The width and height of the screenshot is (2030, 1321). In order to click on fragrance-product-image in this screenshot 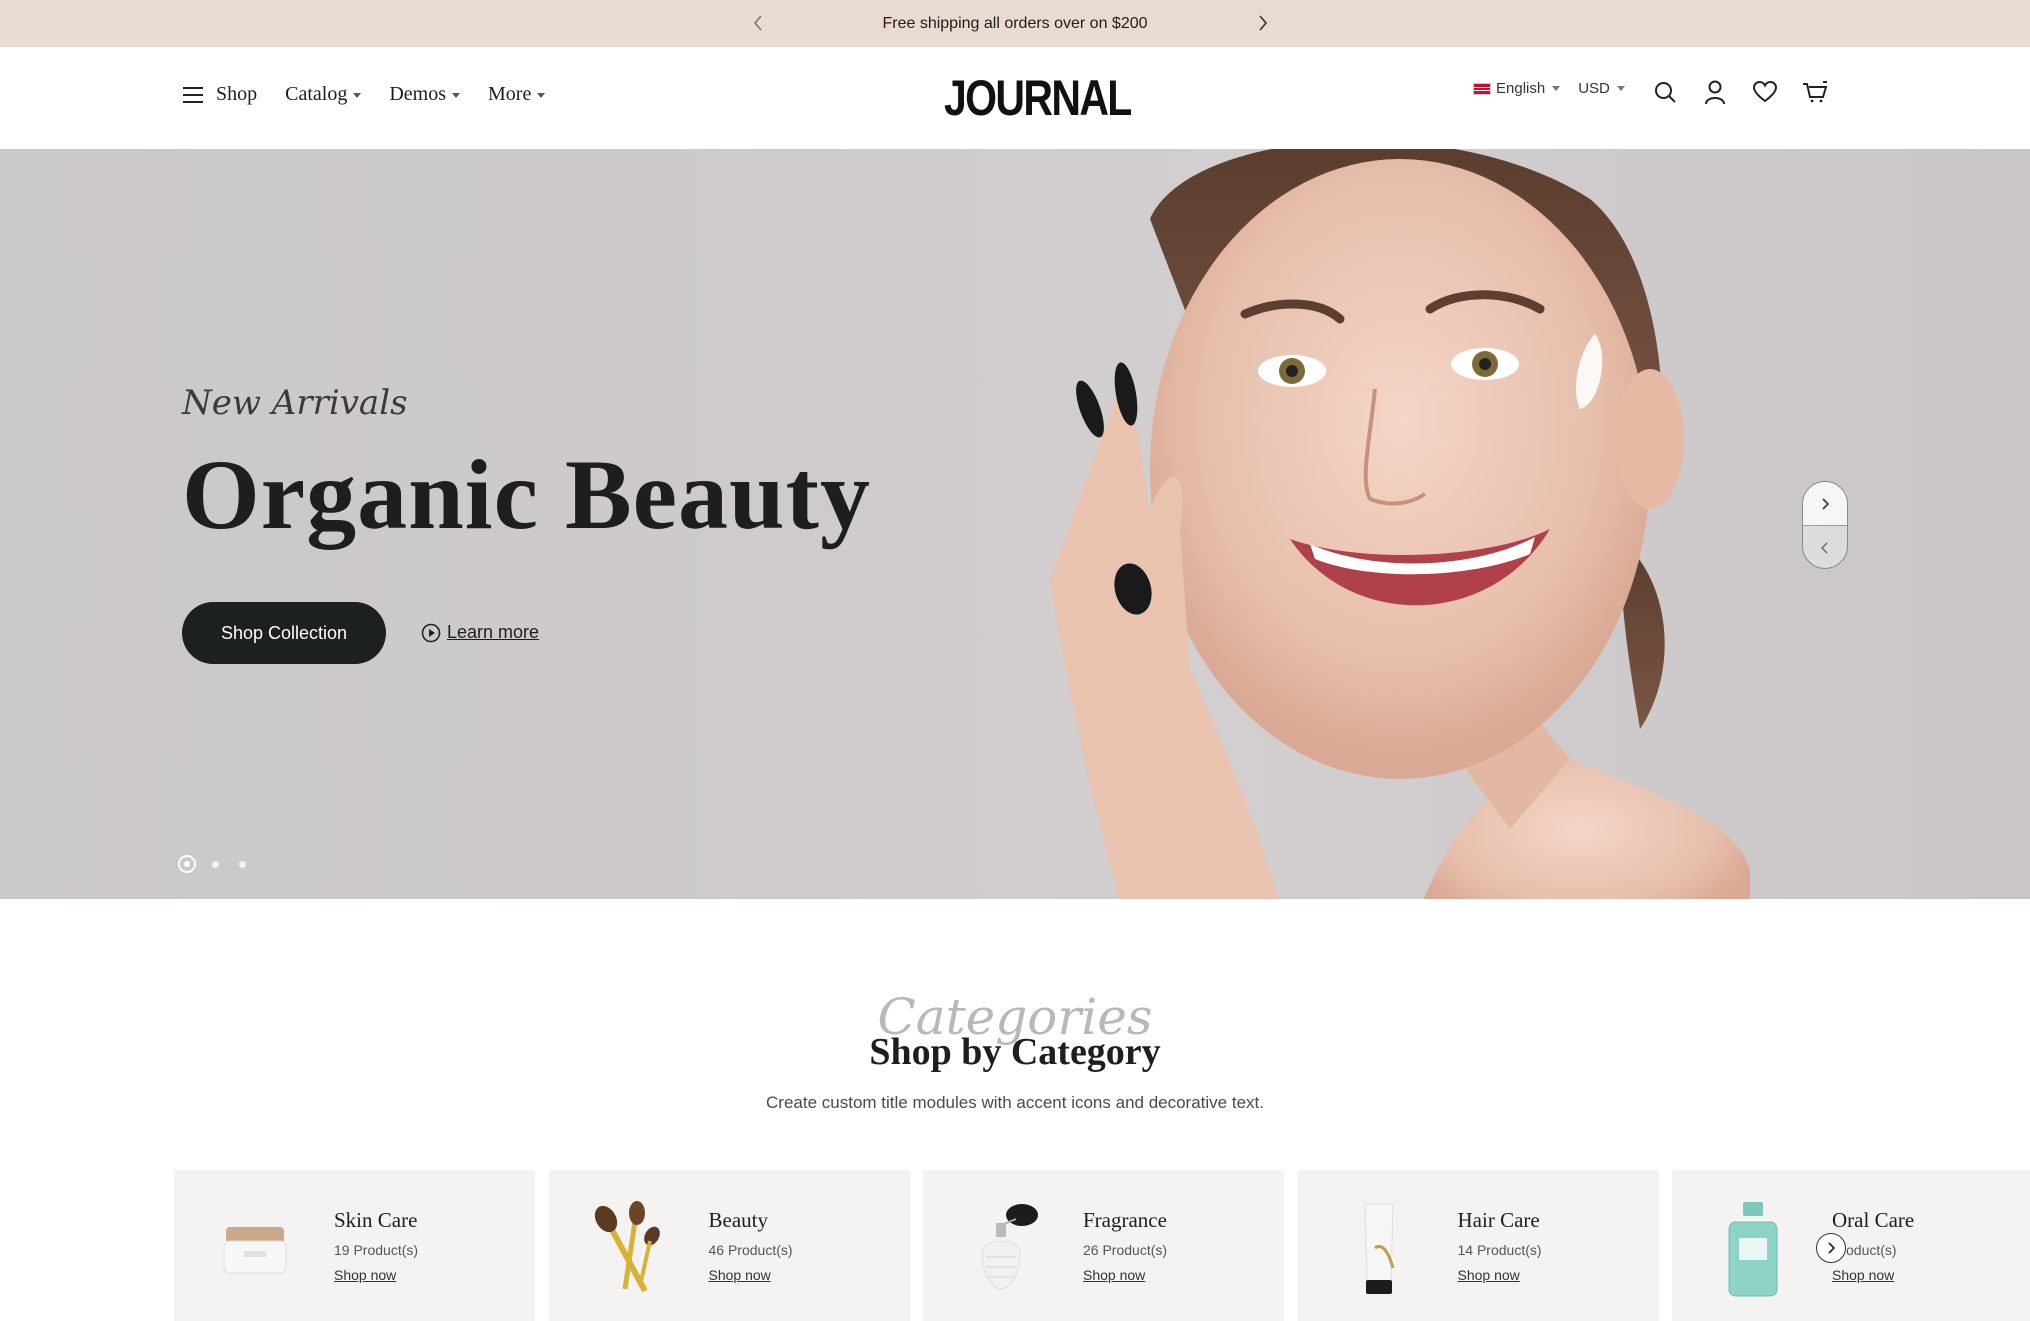, I will do `click(1004, 1248)`.